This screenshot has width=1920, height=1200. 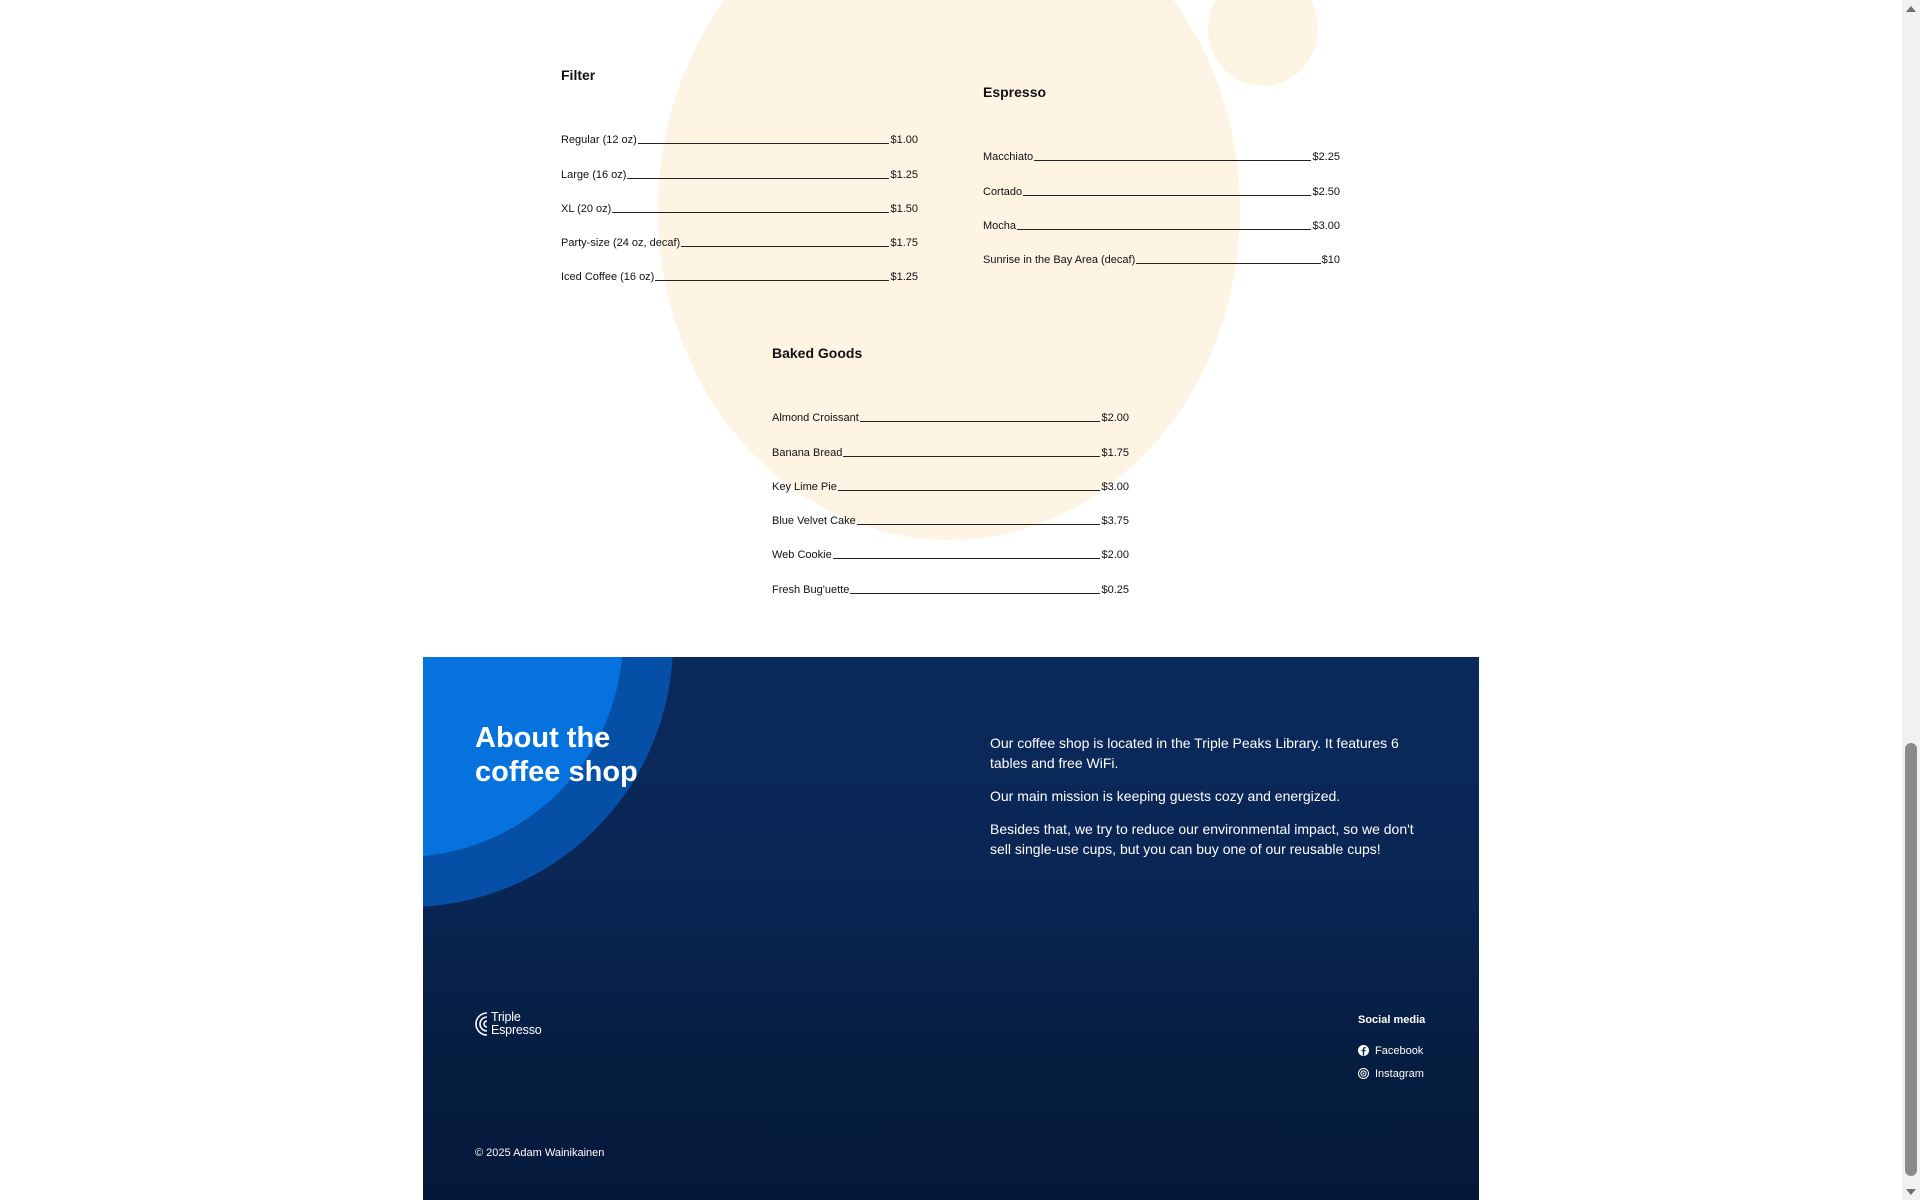 What do you see at coordinates (1399, 1050) in the screenshot?
I see `social-link-label: Facebook` at bounding box center [1399, 1050].